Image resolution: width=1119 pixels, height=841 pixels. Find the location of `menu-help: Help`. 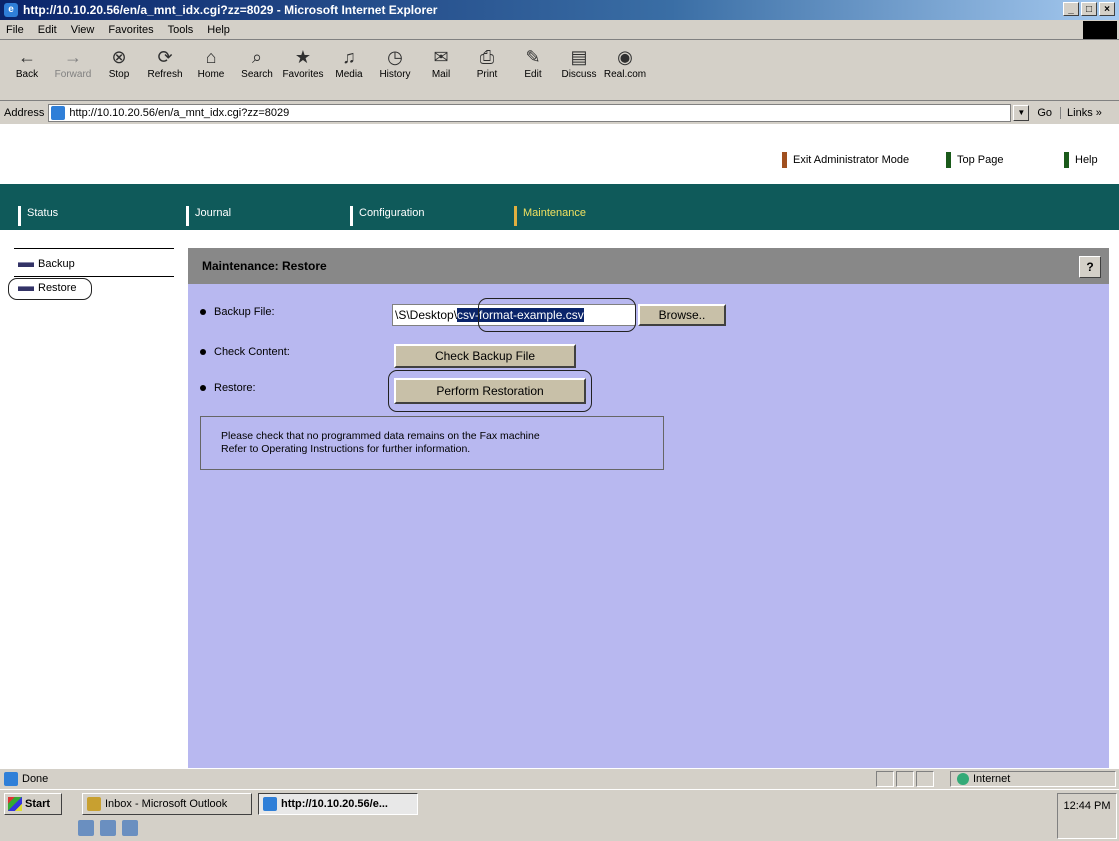

menu-help: Help is located at coordinates (218, 30).